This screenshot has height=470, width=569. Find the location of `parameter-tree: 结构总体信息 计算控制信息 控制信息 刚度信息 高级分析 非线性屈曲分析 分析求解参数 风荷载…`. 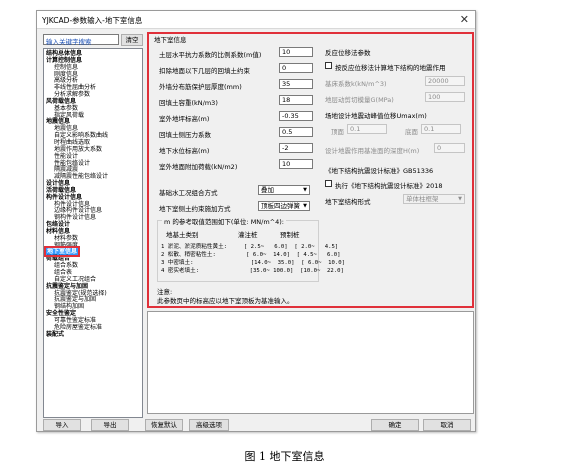

parameter-tree: 结构总体信息 计算控制信息 控制信息 刚度信息 高级分析 非线性屈曲分析 分析求解参数 风荷载… is located at coordinates (93, 233).